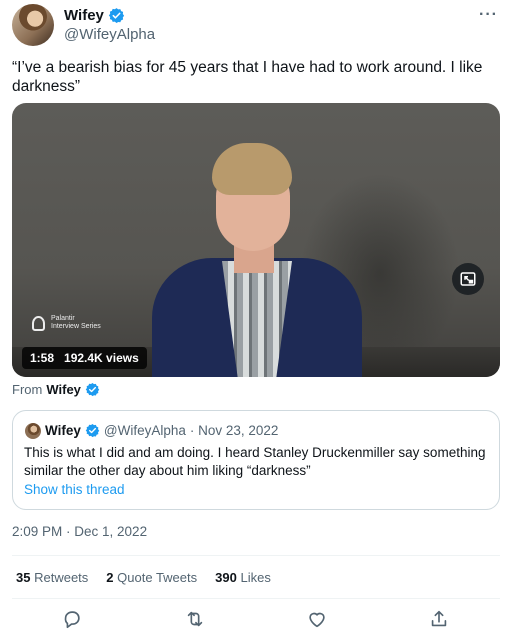 The width and height of the screenshot is (512, 640). Describe the element at coordinates (63, 389) in the screenshot. I see `from-author-name: Wifey` at that location.